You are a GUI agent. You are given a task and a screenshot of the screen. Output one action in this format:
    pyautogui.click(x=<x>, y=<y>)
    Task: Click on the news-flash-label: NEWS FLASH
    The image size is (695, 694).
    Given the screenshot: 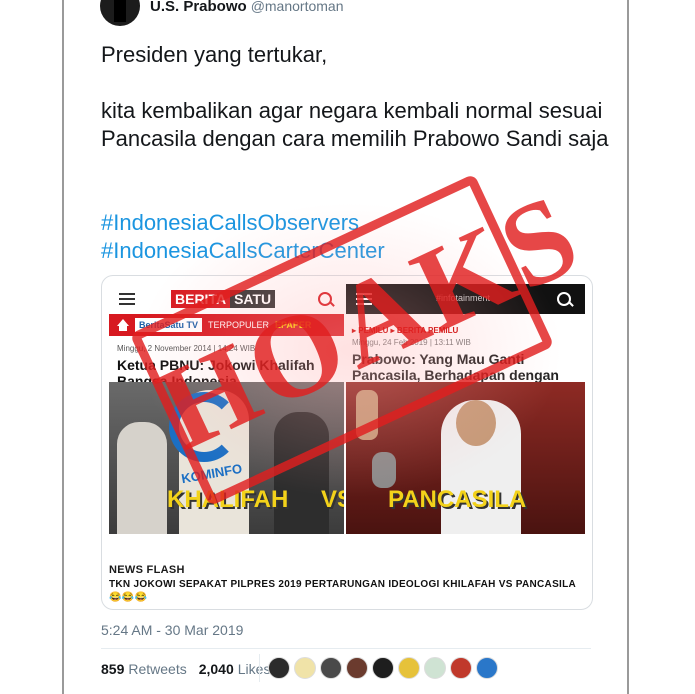 What is the action you would take?
    pyautogui.click(x=147, y=570)
    